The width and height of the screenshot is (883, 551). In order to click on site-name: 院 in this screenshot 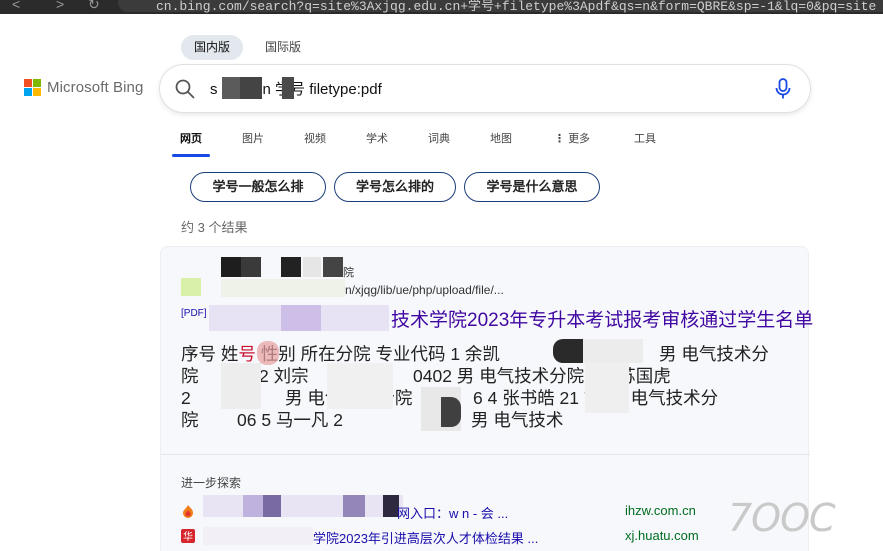, I will do `click(348, 273)`.